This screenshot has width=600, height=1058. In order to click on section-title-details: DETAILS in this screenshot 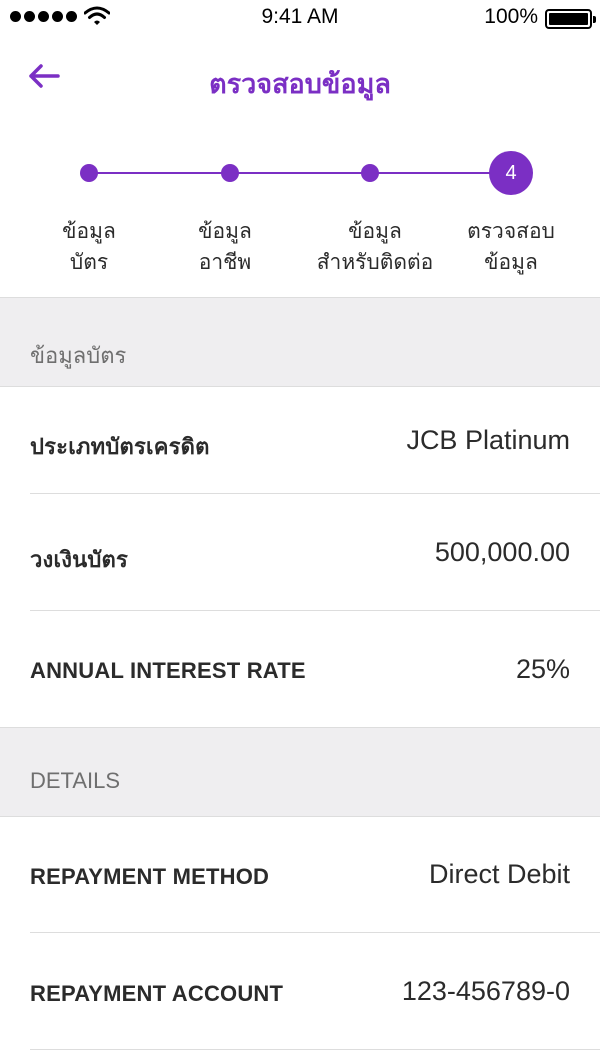, I will do `click(75, 780)`.